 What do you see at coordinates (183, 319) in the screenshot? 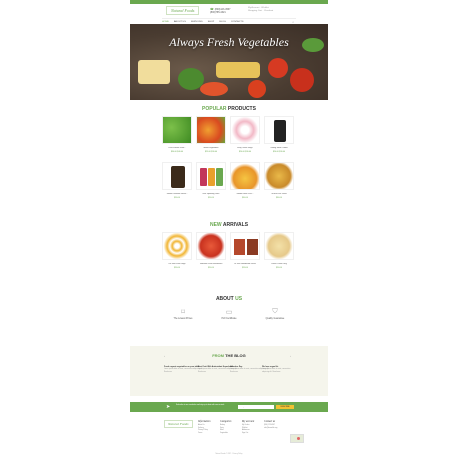
I see `feature-label: The Lowest Prices` at bounding box center [183, 319].